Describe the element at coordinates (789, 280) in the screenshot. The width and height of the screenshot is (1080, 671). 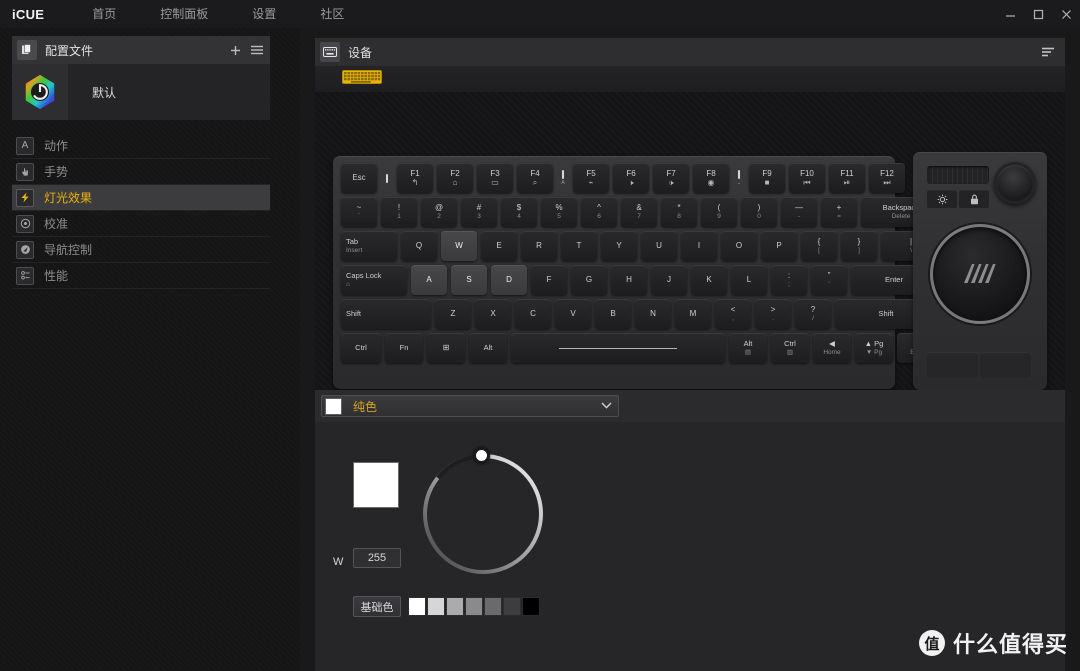
I see `keyboard-key: :;` at that location.